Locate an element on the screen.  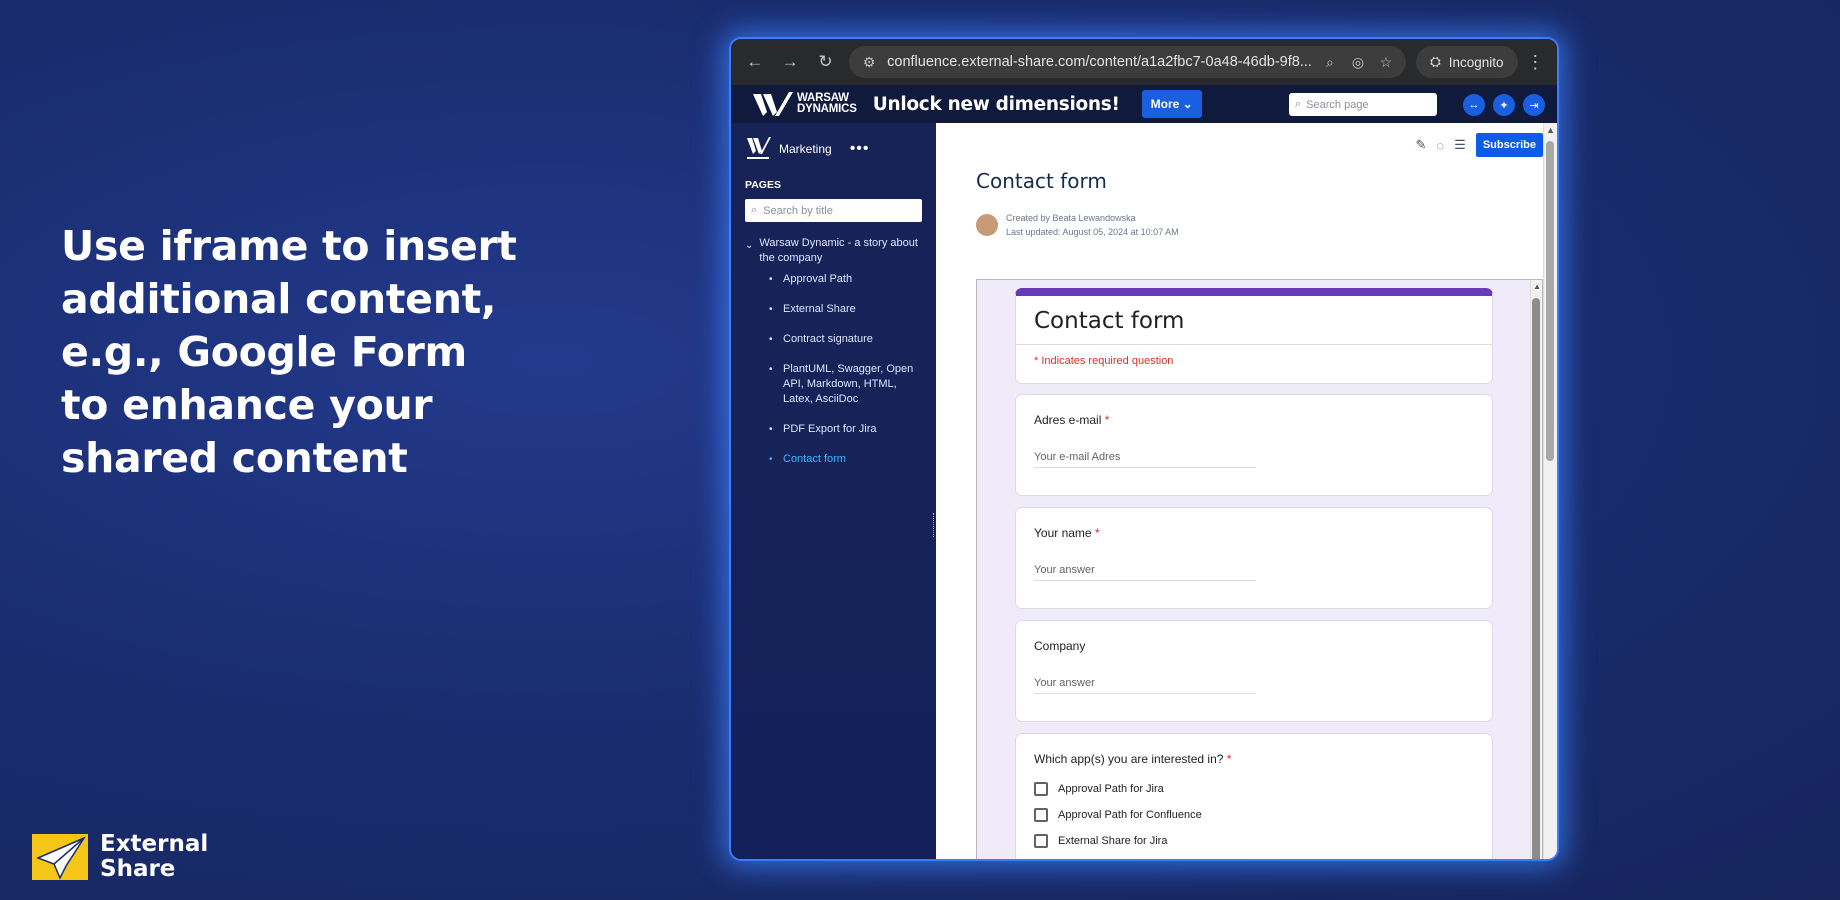
incognito-indicator: ⛭ Incognito is located at coordinates (1466, 62).